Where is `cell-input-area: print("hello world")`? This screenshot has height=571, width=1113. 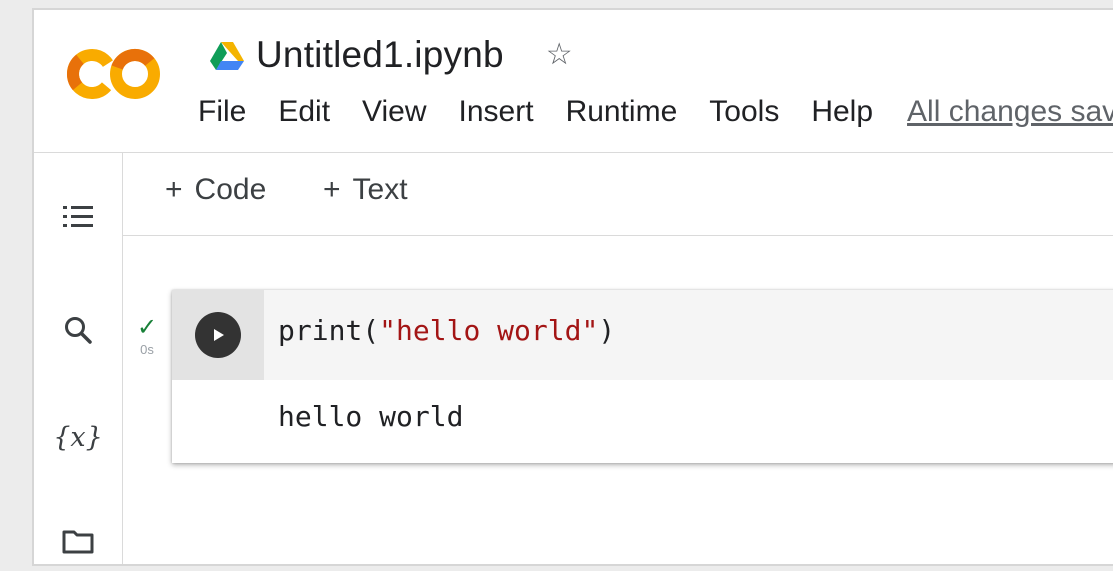
cell-input-area: print("hello world") is located at coordinates (642, 335).